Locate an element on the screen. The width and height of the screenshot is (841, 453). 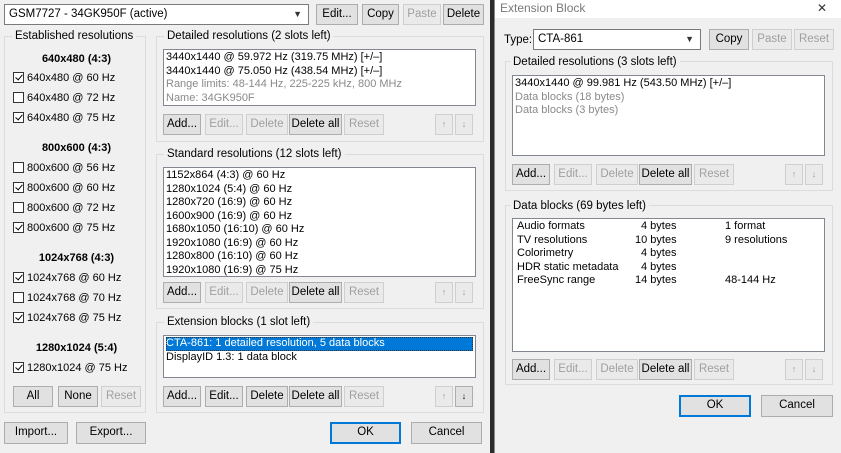
paste-button: Paste is located at coordinates (422, 14).